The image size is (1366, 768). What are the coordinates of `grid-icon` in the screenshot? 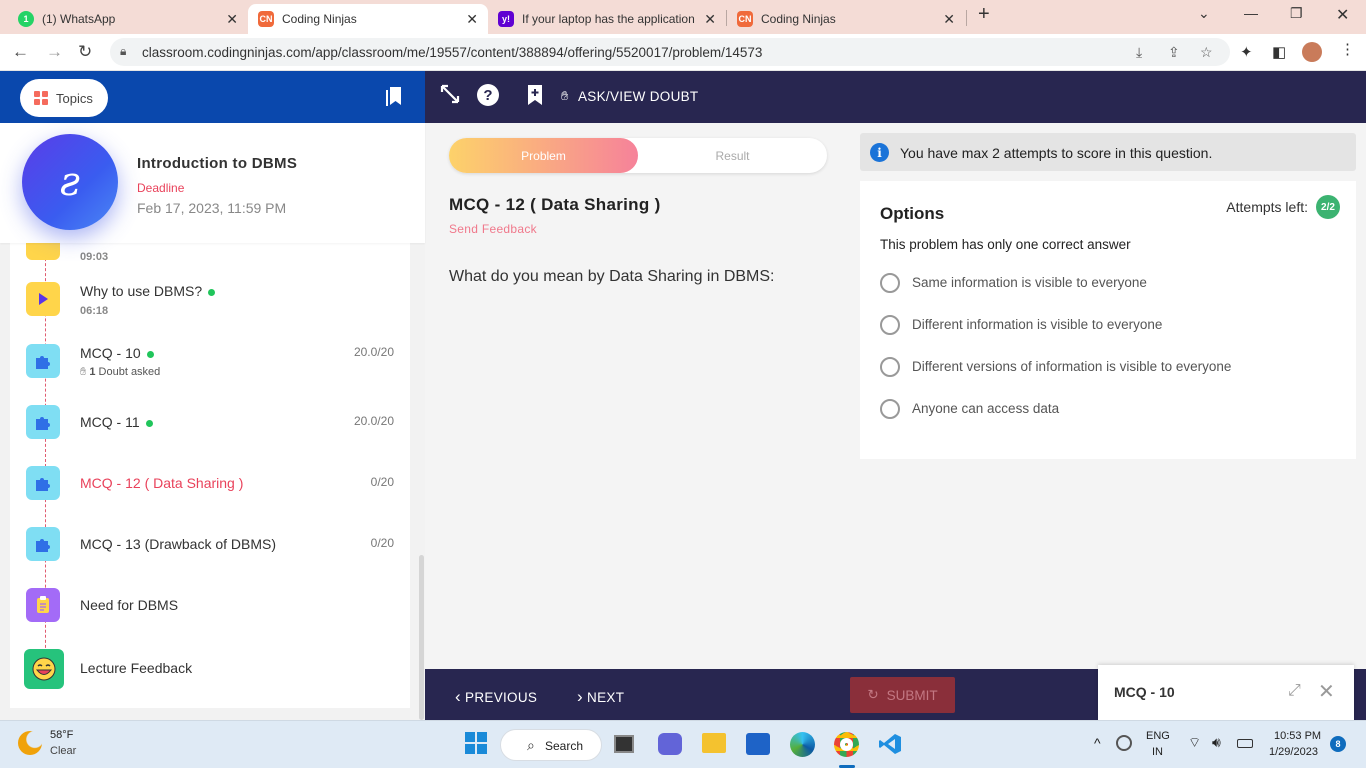 It's located at (41, 98).